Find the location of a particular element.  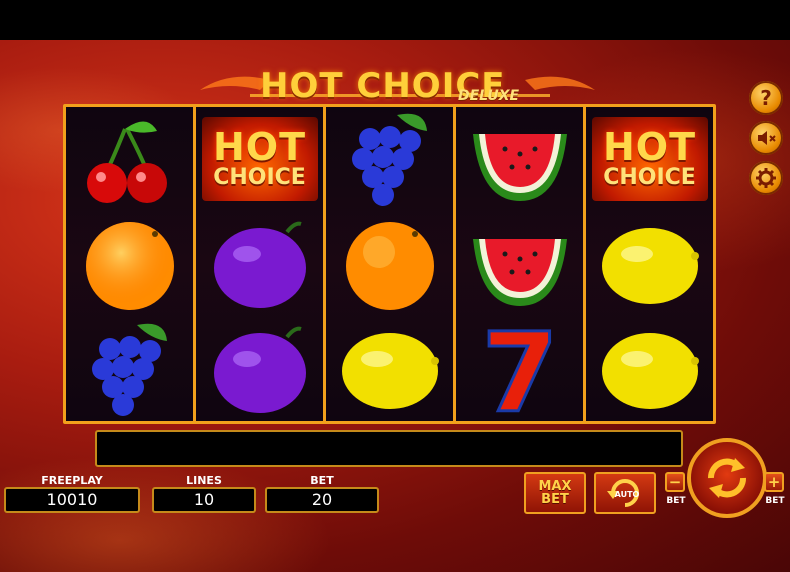

max-bet-line-2: BET is located at coordinates (555, 499).